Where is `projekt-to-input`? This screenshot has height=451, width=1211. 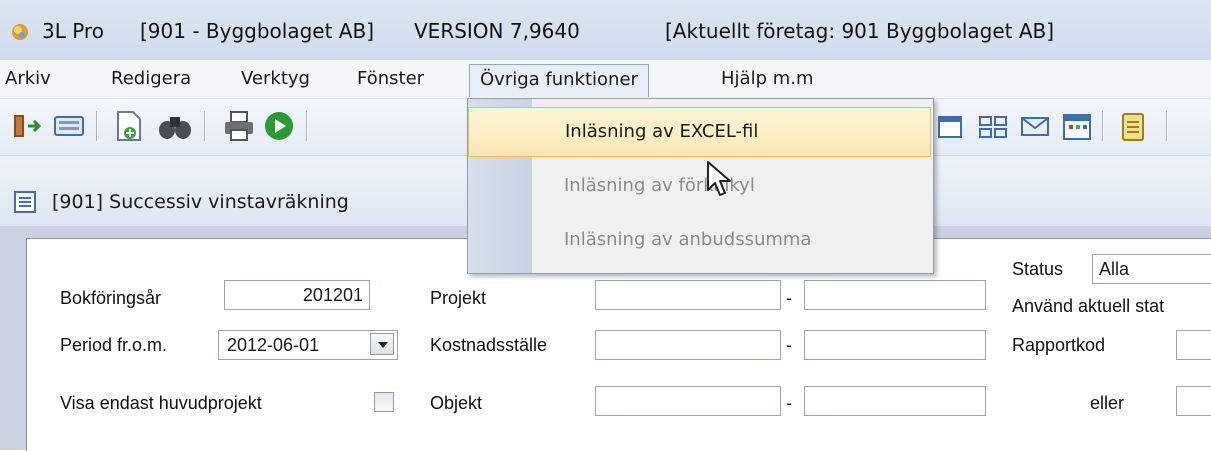 projekt-to-input is located at coordinates (895, 295).